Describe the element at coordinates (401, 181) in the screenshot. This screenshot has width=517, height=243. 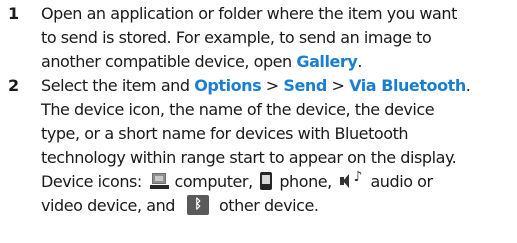
I see `audio-label: audio or` at that location.